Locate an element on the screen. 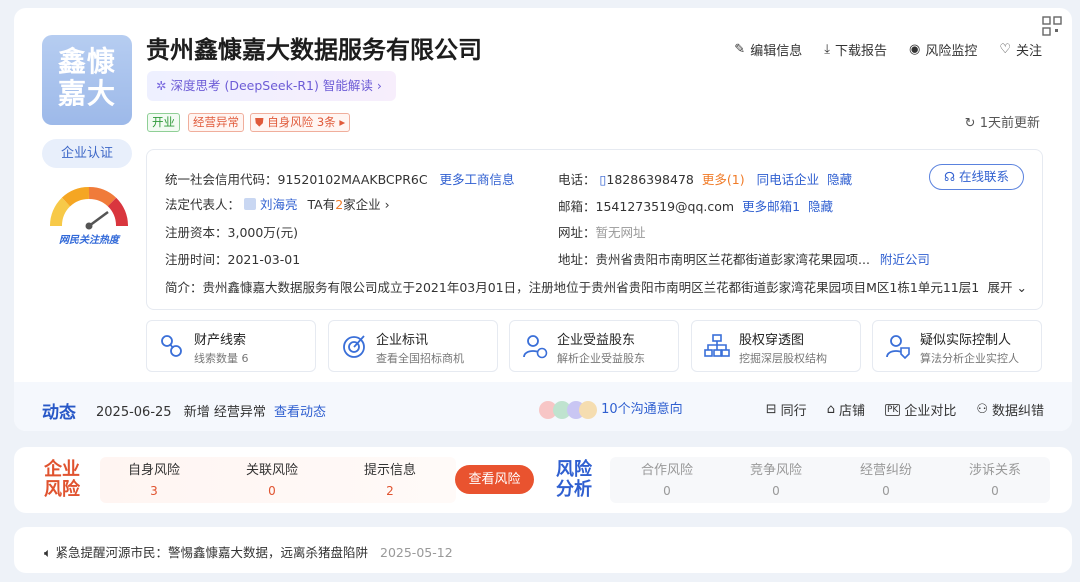  avatar-group-icon is located at coordinates (568, 409).